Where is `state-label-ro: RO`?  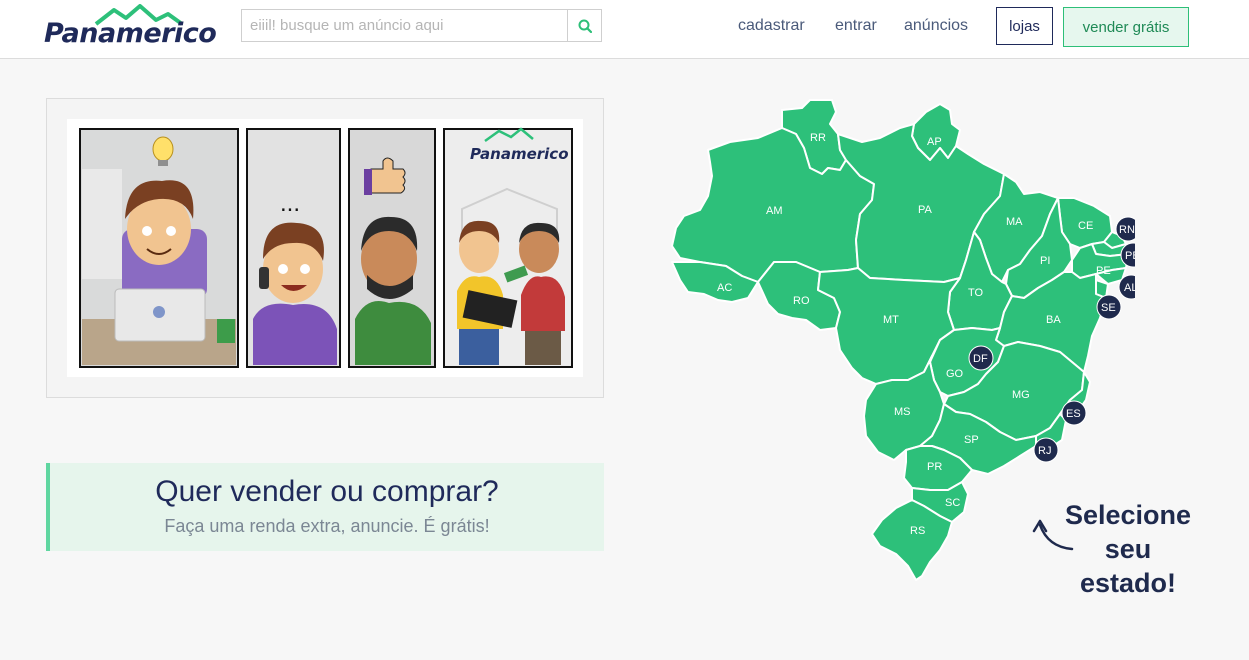 state-label-ro: RO is located at coordinates (801, 301).